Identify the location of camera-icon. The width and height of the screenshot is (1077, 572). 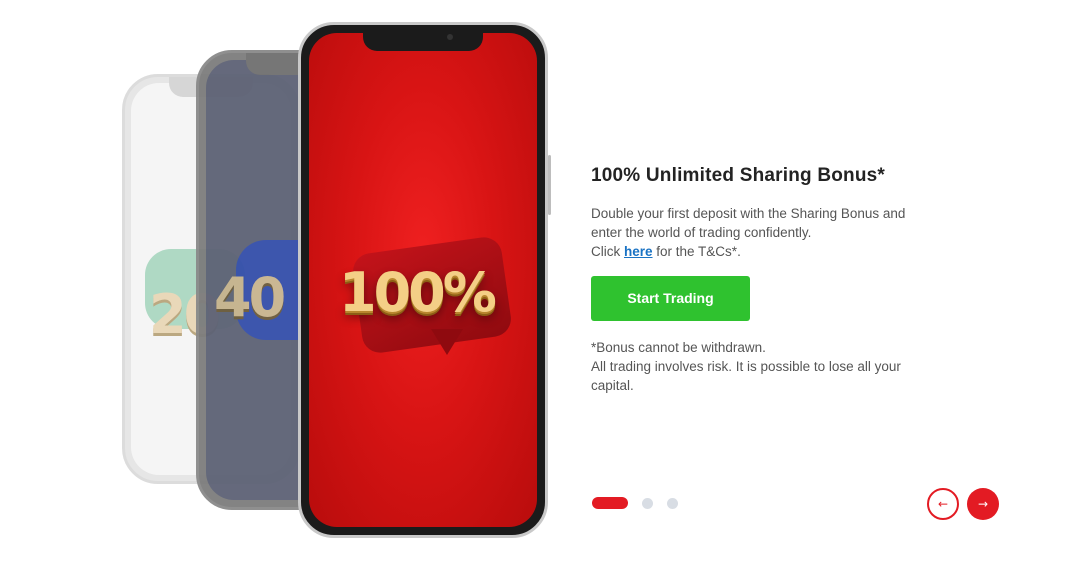
(450, 37).